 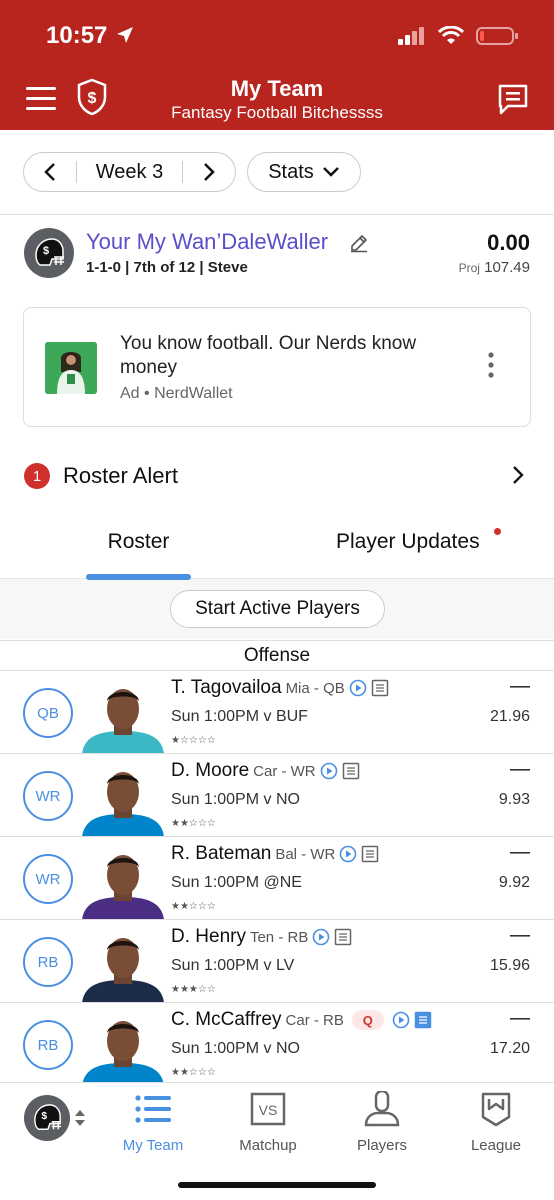 I want to click on vs-icon: VS, so click(x=268, y=1109).